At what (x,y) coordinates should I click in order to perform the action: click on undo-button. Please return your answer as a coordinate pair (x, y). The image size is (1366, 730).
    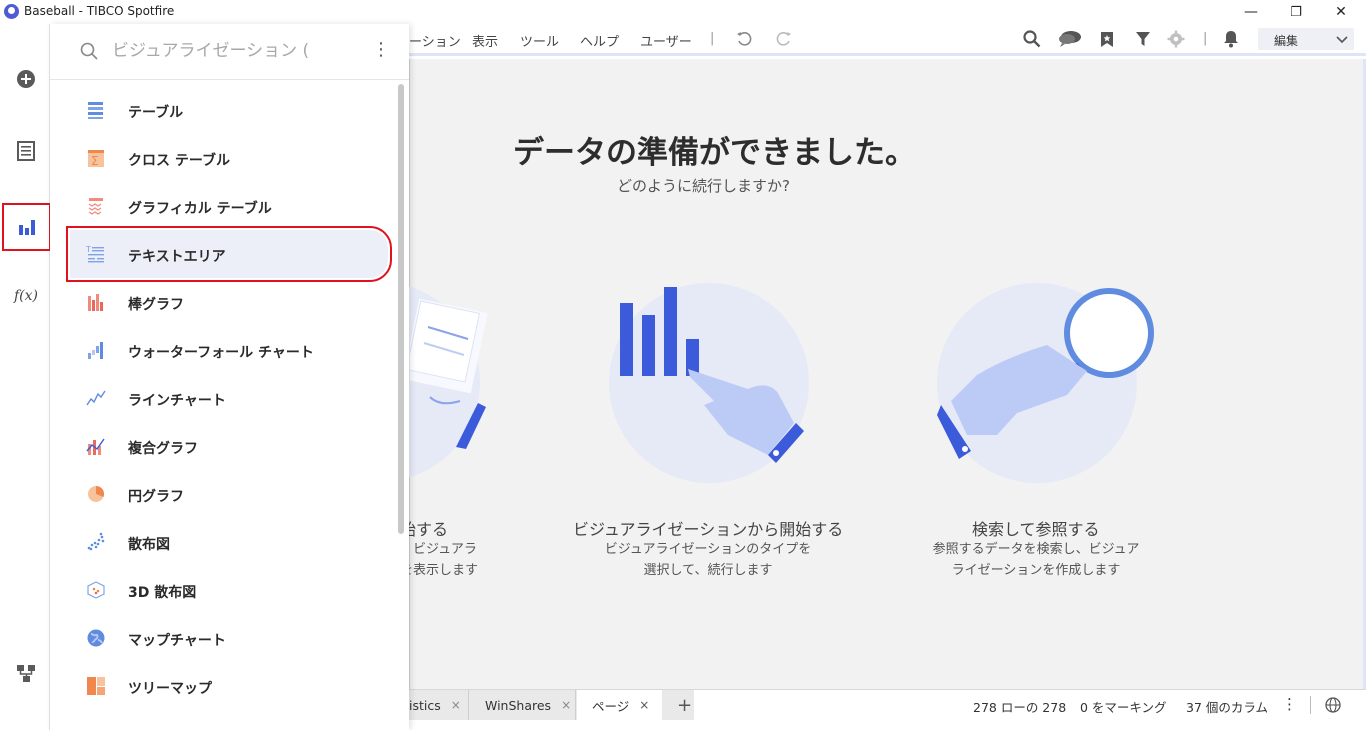
    Looking at the image, I should click on (744, 39).